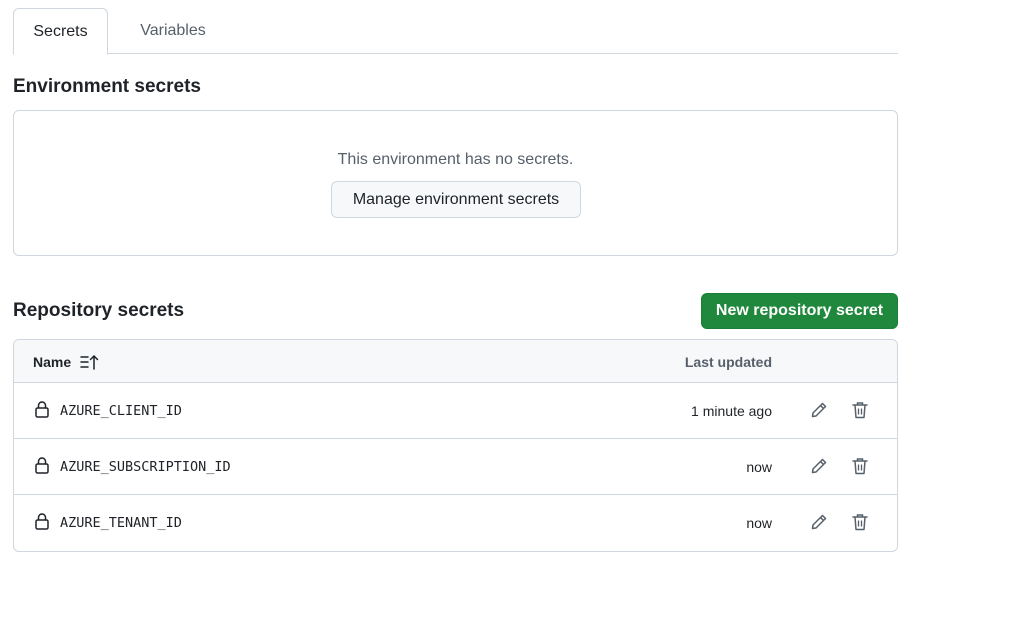  What do you see at coordinates (107, 86) in the screenshot?
I see `environment-secrets-heading: Environment secrets` at bounding box center [107, 86].